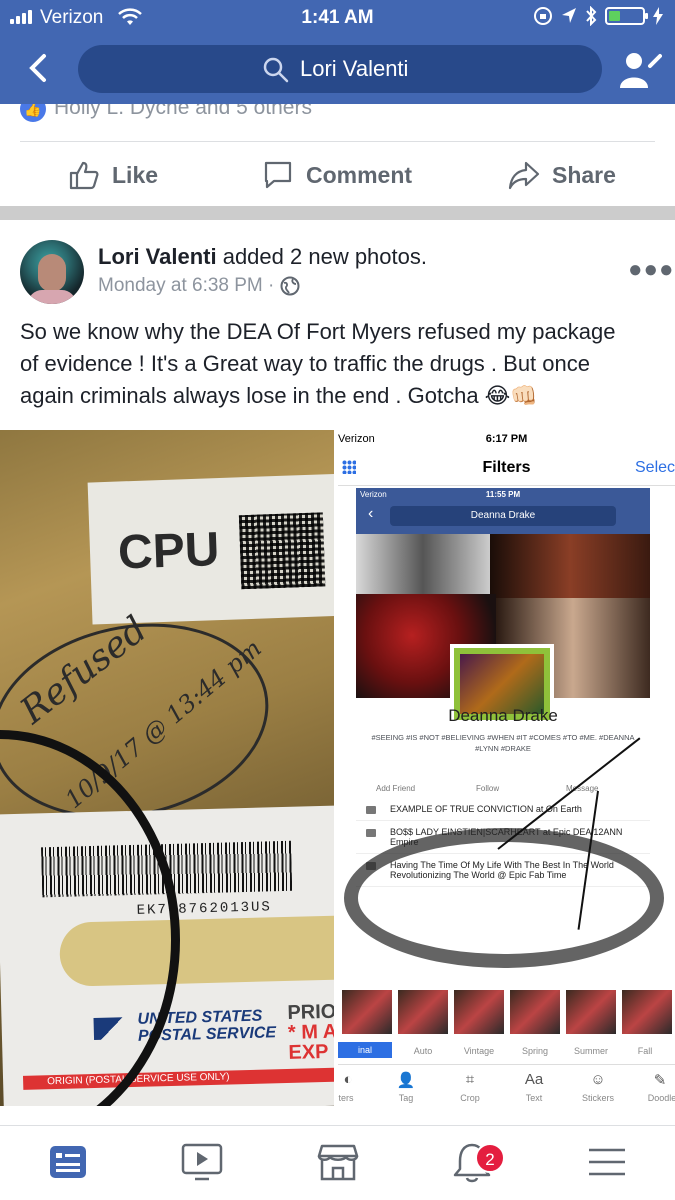 The image size is (675, 1200). Describe the element at coordinates (504, 898) in the screenshot. I see `scribble-oval` at that location.